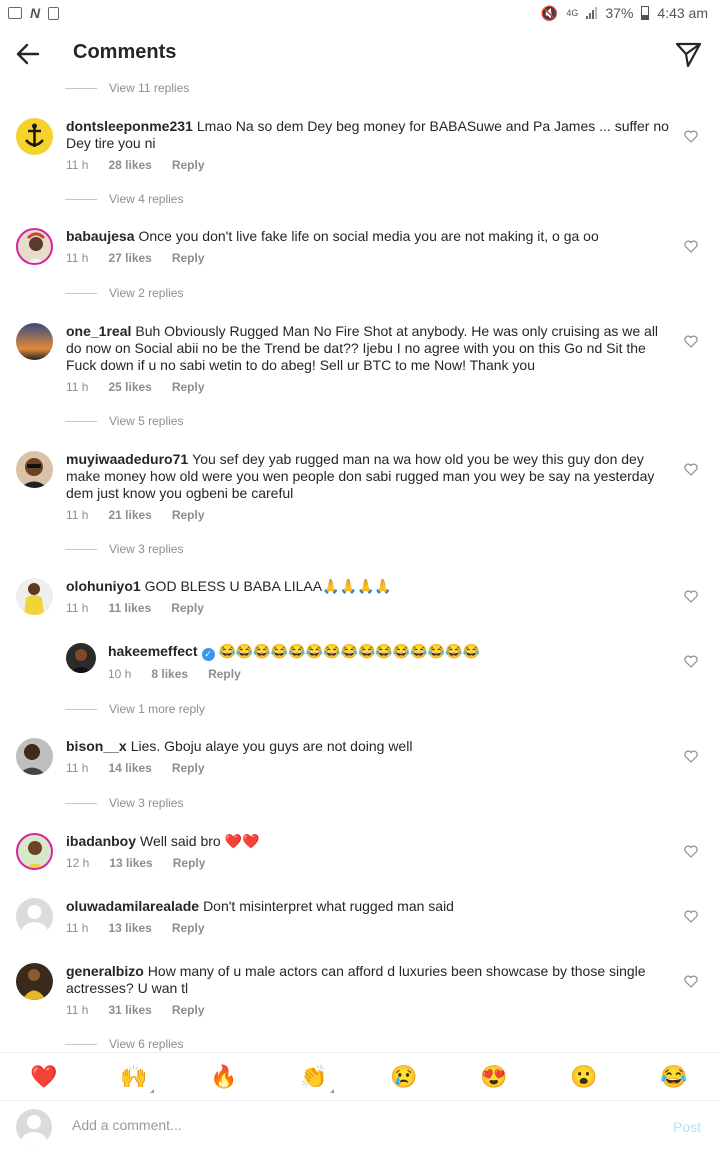 This screenshot has width=720, height=1152. I want to click on likes-count: 25 likes, so click(129, 387).